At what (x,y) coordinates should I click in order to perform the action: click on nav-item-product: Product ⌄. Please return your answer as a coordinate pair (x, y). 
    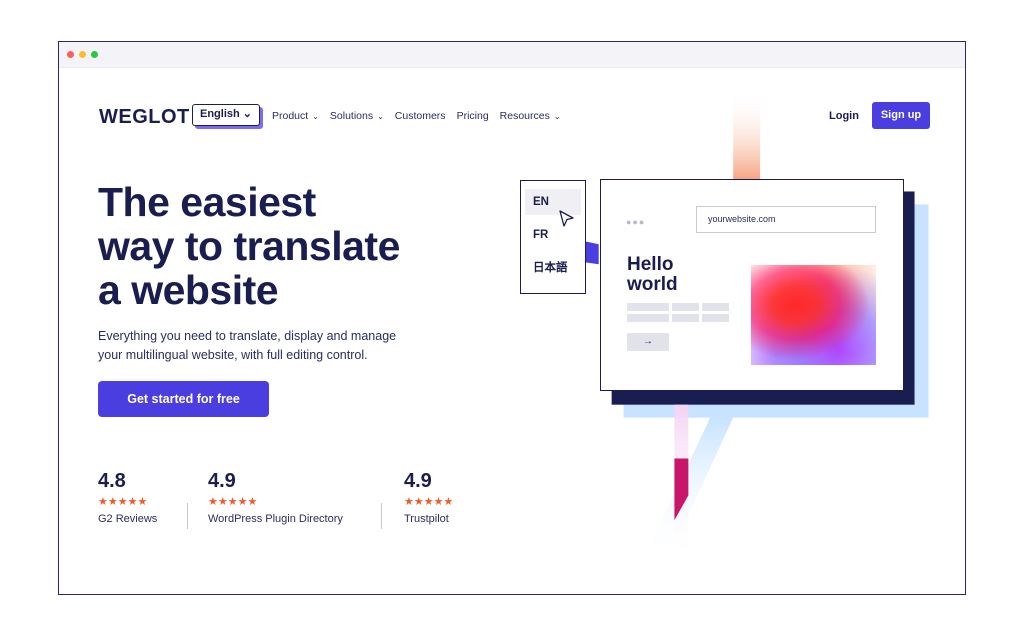
    Looking at the image, I should click on (295, 116).